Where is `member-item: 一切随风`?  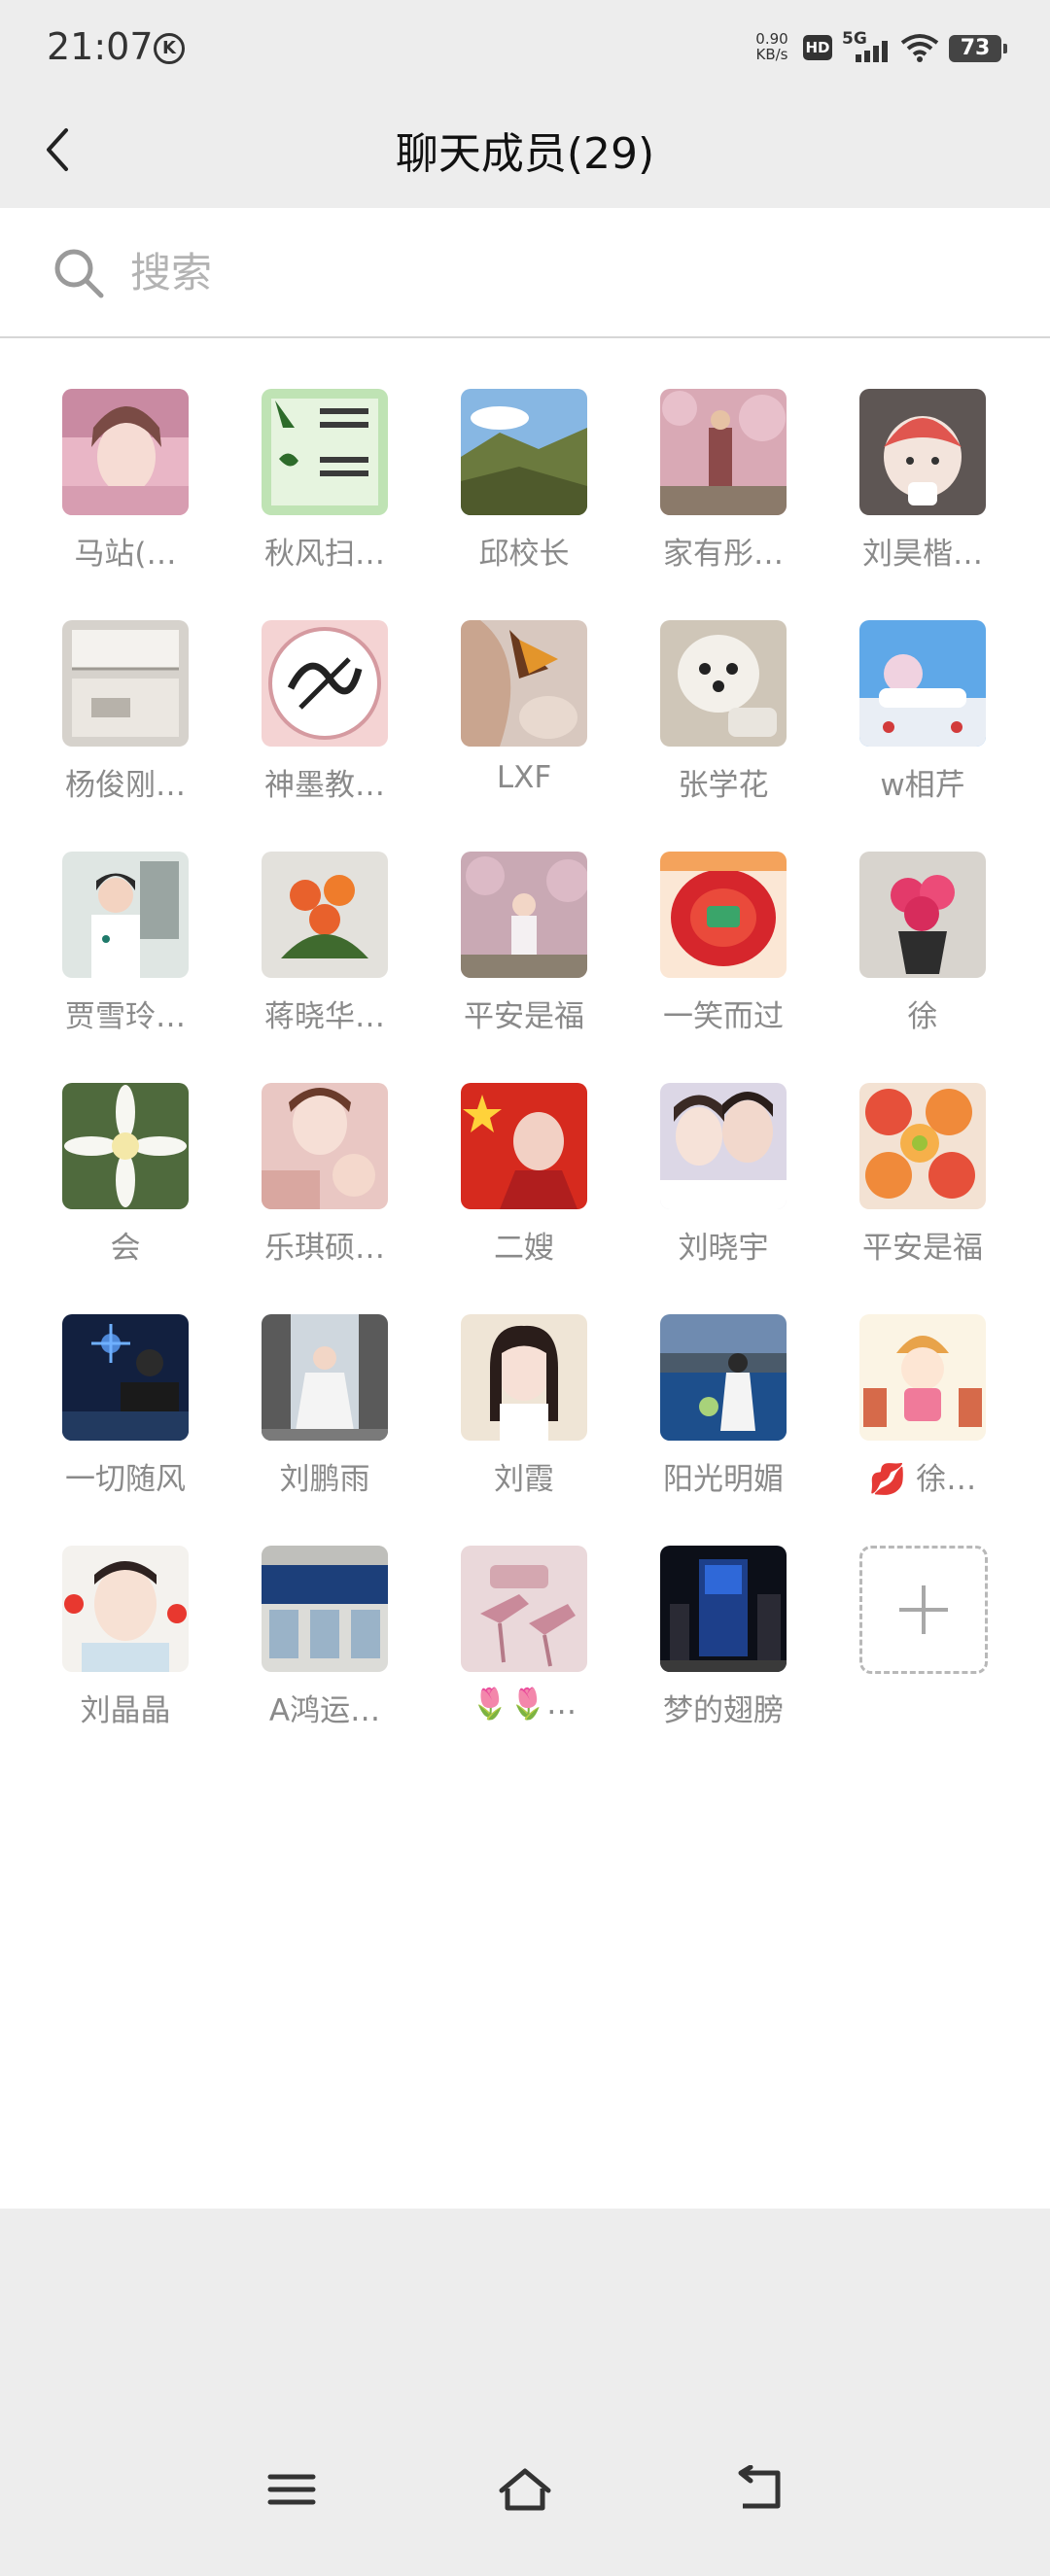 member-item: 一切随风 is located at coordinates (119, 1430).